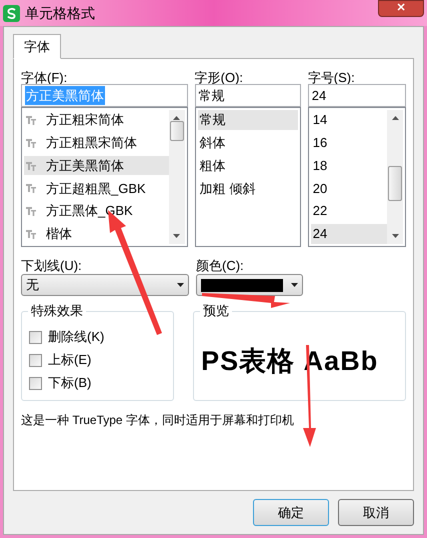  What do you see at coordinates (348, 188) in the screenshot?
I see `list-item: 20` at bounding box center [348, 188].